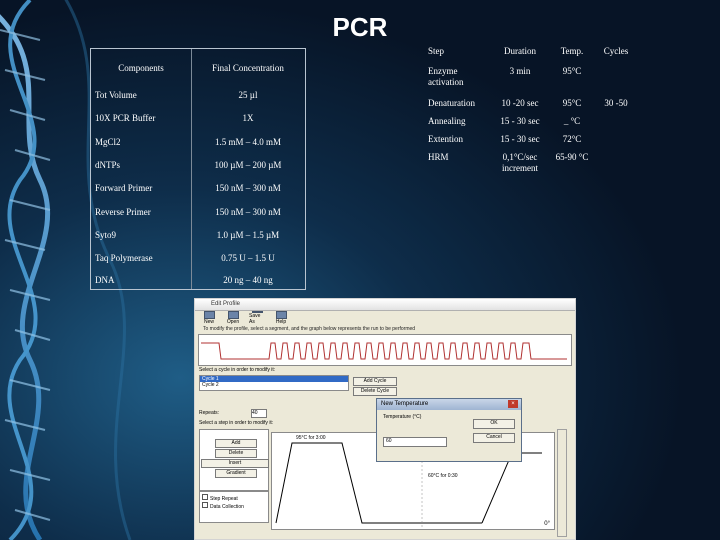 This screenshot has width=720, height=540. What do you see at coordinates (235, 463) in the screenshot?
I see `insert-step-button: Insert` at bounding box center [235, 463].